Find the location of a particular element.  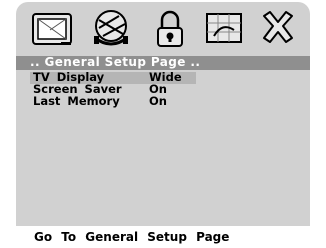

tab-exit-setup is located at coordinates (278, 28).